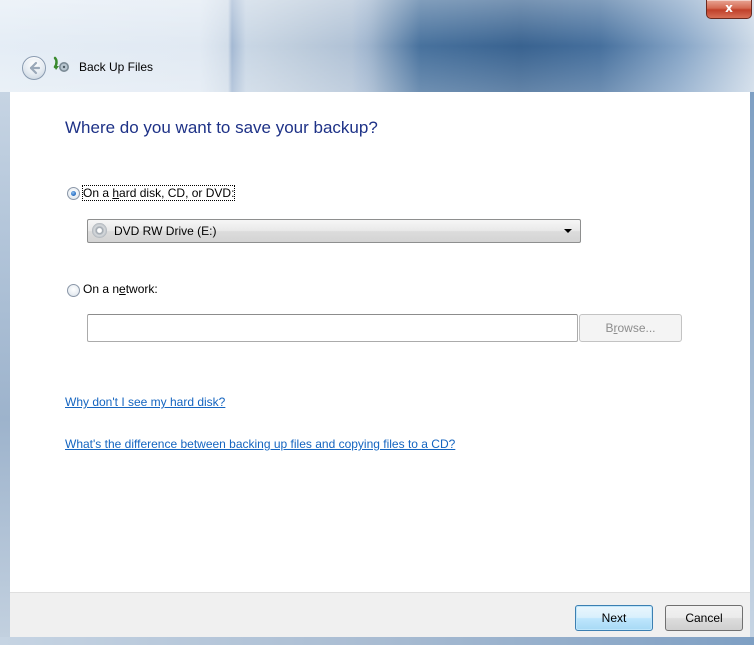 The image size is (754, 645). Describe the element at coordinates (165, 231) in the screenshot. I see `drive-select-value: DVD RW Drive (E:)` at that location.